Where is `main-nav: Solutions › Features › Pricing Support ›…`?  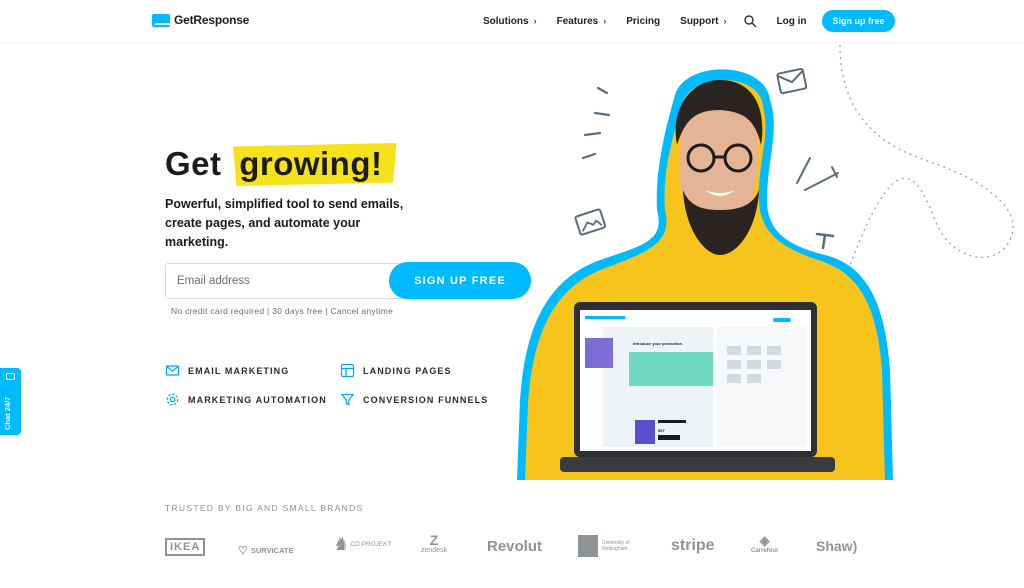
main-nav: Solutions › Features › Pricing Support ›… is located at coordinates (689, 21).